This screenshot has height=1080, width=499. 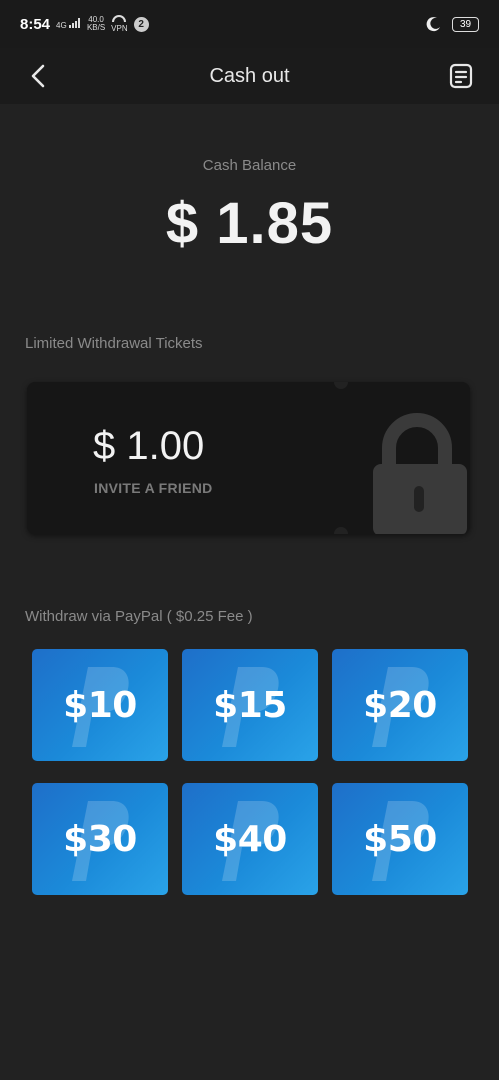 I want to click on tickets-section-label: Limited Withdrawal Tickets, so click(x=114, y=343).